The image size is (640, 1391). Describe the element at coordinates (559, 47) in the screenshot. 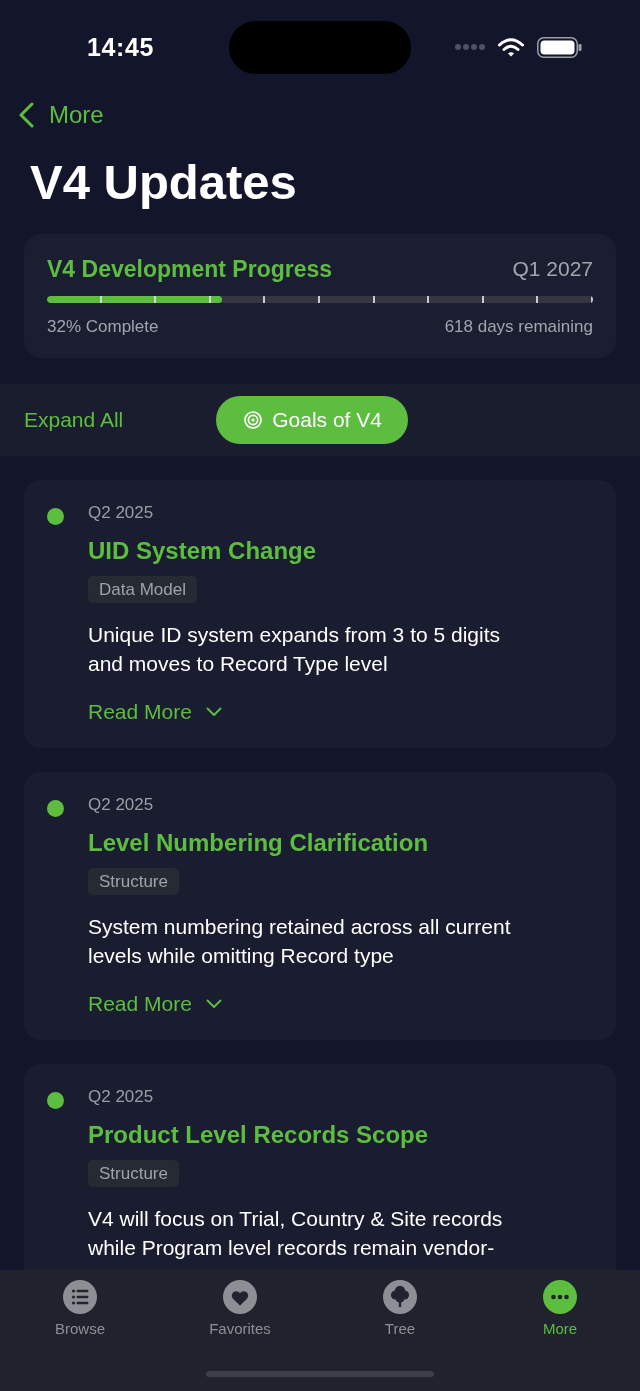

I see `battery-icon` at that location.